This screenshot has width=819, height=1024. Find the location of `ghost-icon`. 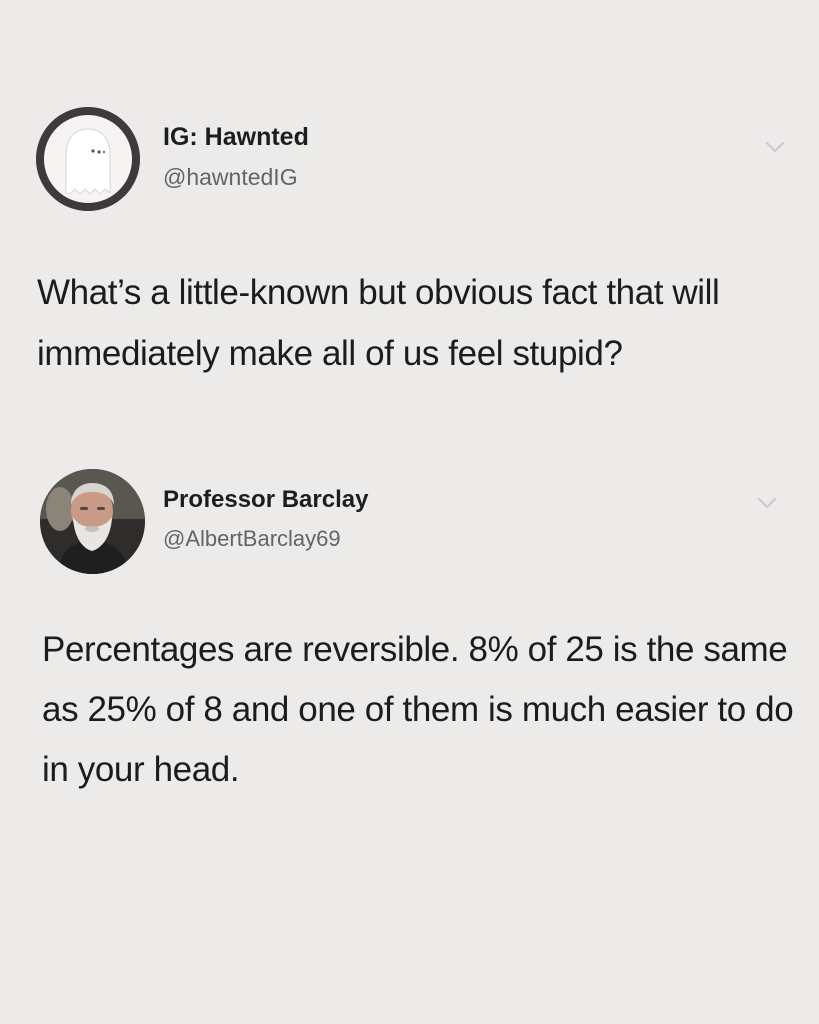

ghost-icon is located at coordinates (88, 159).